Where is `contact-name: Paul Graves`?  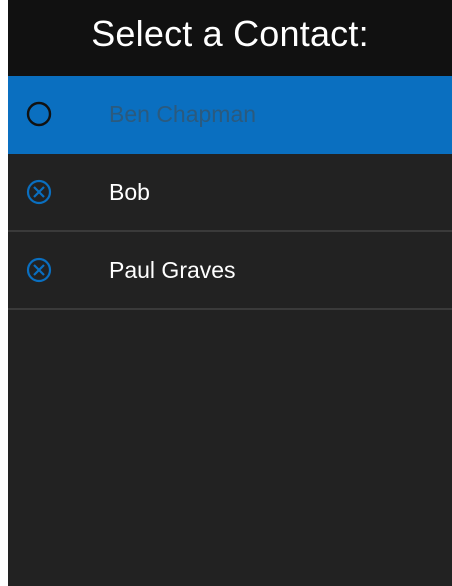 contact-name: Paul Graves is located at coordinates (172, 269).